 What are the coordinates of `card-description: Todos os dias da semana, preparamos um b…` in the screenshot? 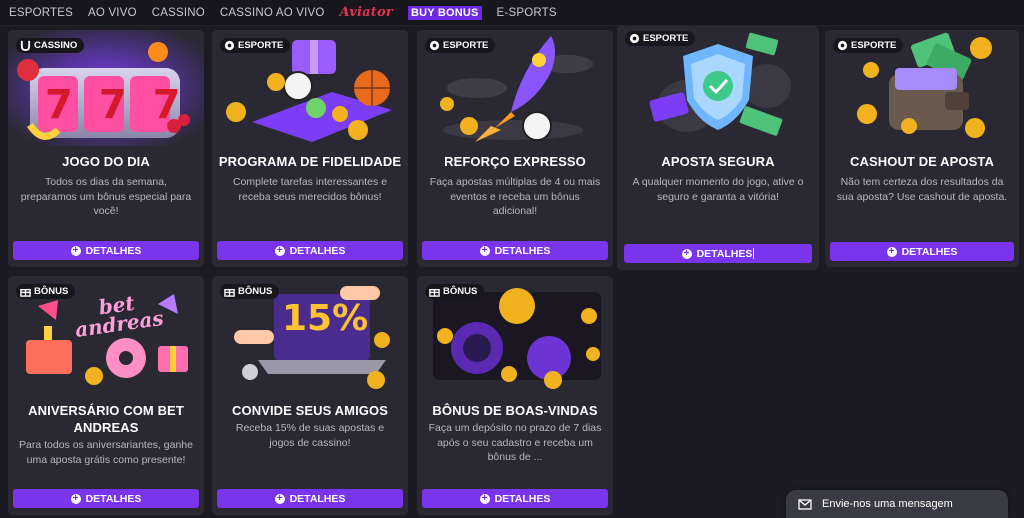 It's located at (106, 196).